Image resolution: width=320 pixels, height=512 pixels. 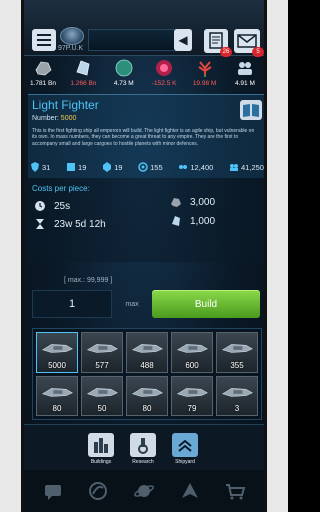 What do you see at coordinates (245, 83) in the screenshot?
I see `resource-value: 4.91 M` at bounding box center [245, 83].